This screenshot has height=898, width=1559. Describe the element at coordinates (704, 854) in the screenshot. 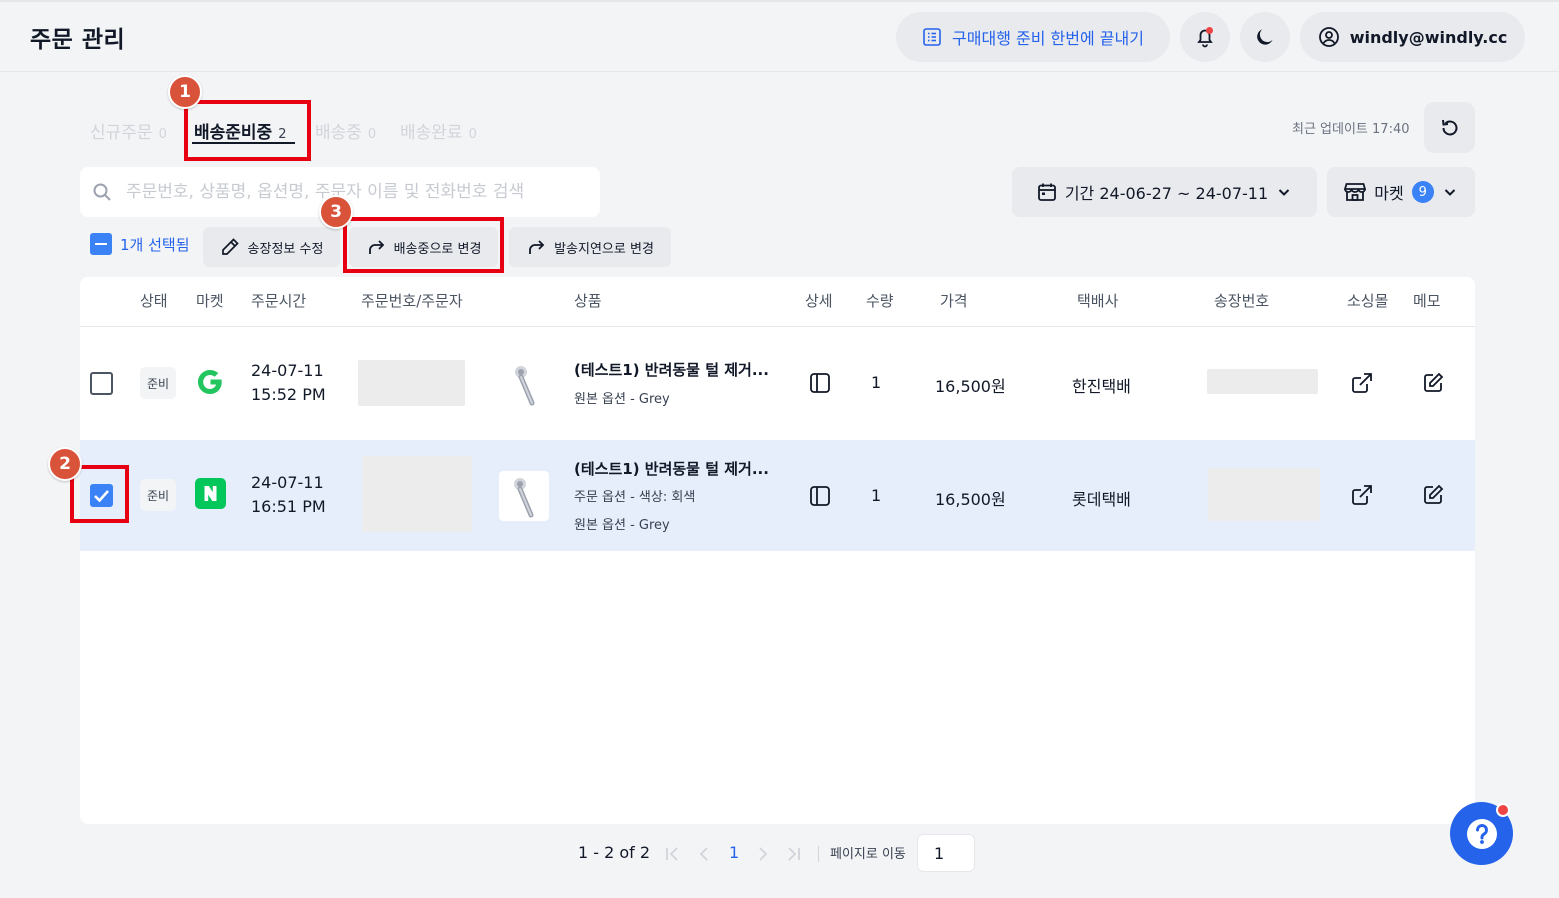

I see `previous-page-icon` at that location.